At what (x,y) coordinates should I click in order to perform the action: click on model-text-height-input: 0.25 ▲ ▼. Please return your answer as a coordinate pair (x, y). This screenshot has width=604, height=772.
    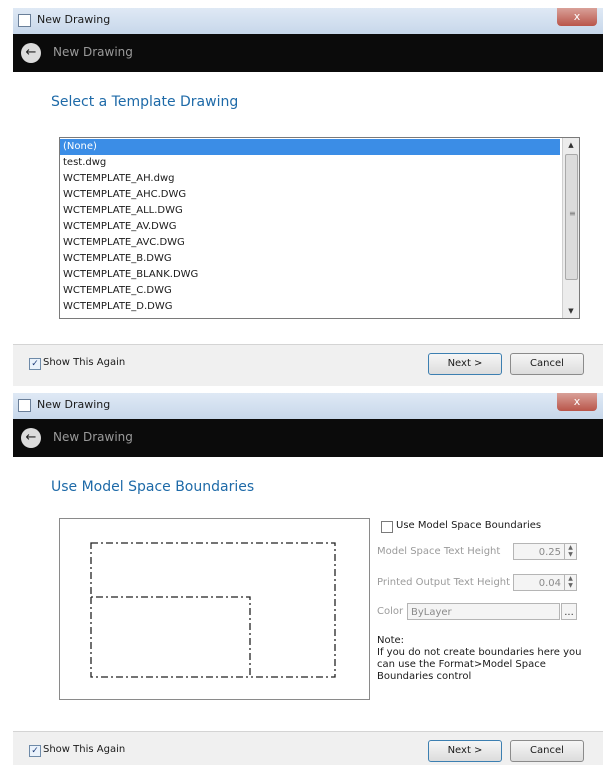
    Looking at the image, I should click on (545, 551).